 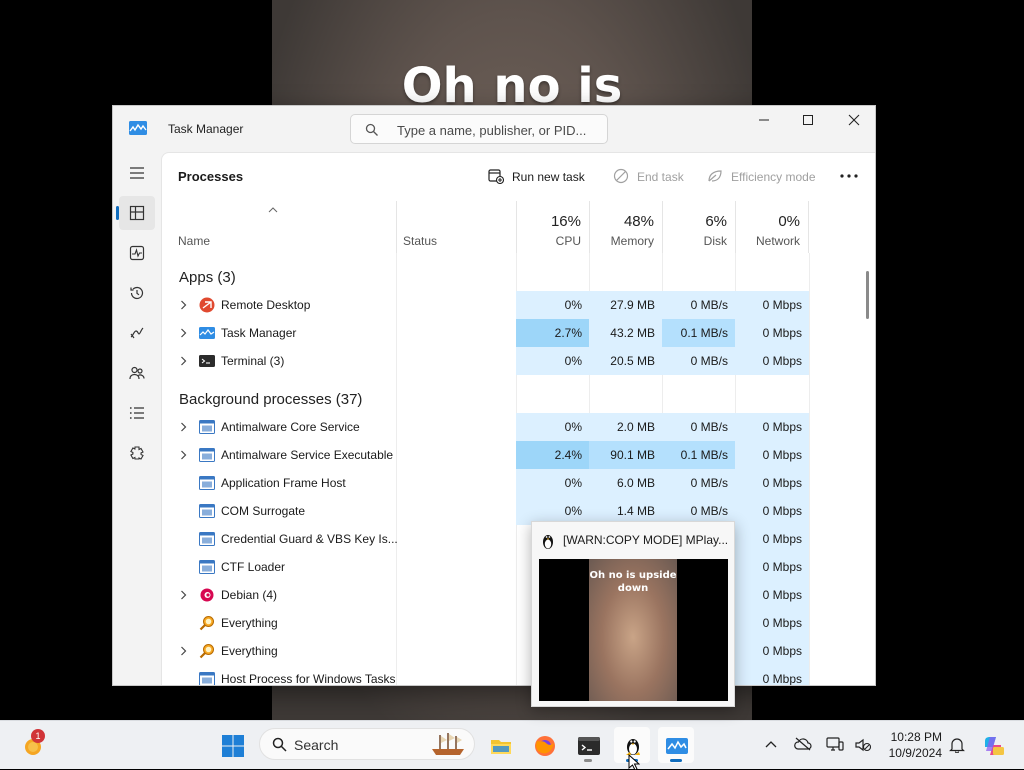 I want to click on disk-column-label: Disk, so click(x=715, y=241).